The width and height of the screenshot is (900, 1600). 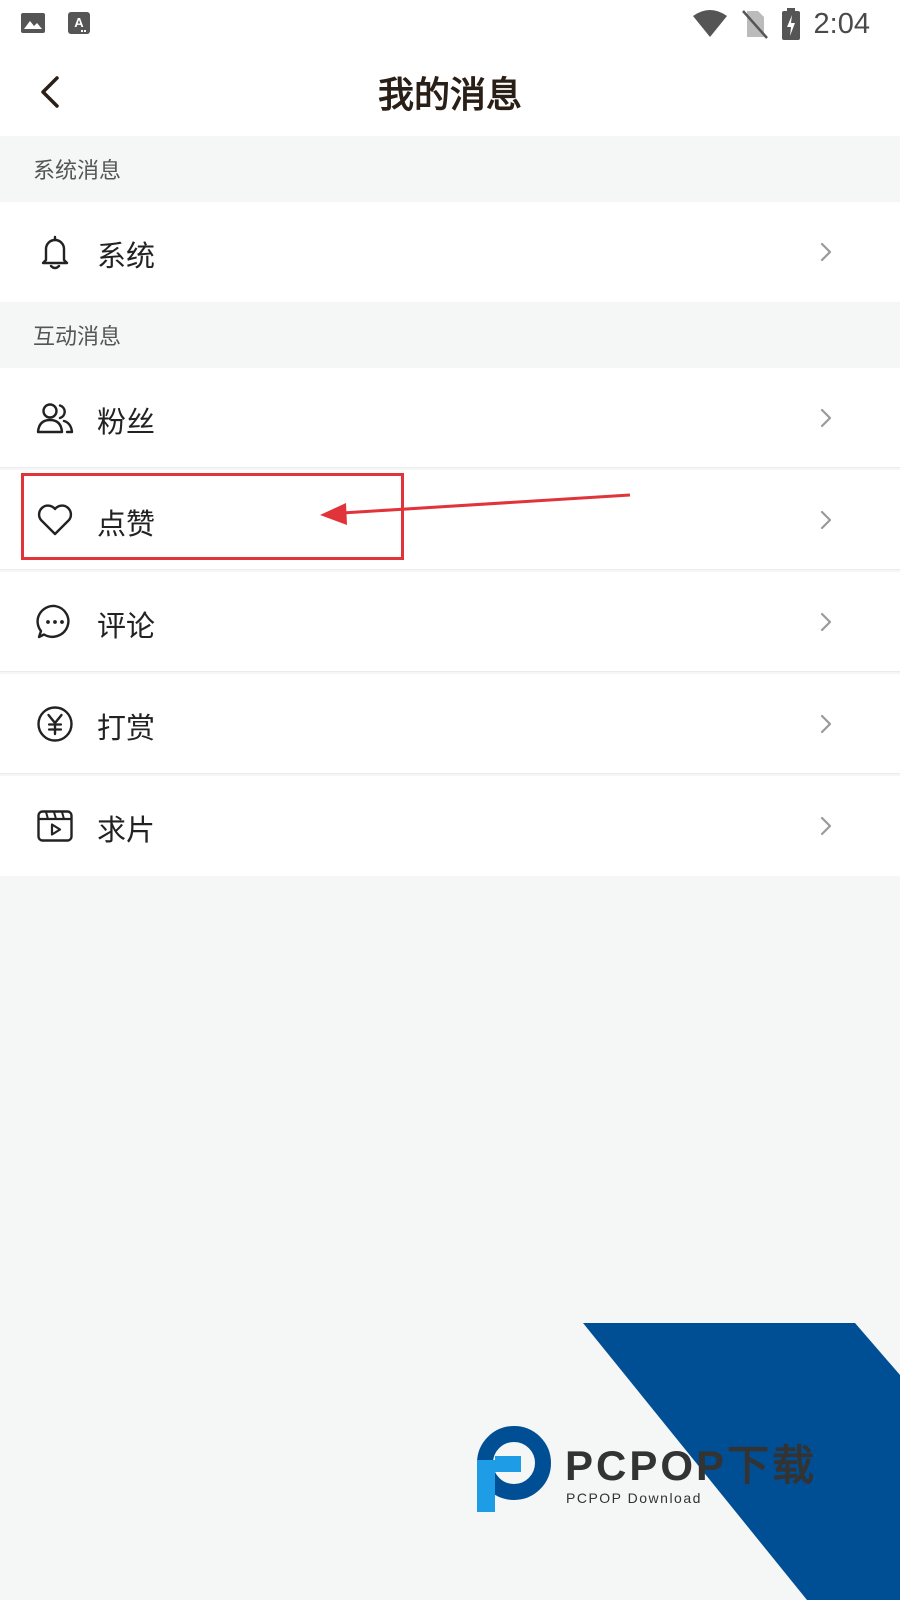 What do you see at coordinates (475, 509) in the screenshot?
I see `annotation-arrow` at bounding box center [475, 509].